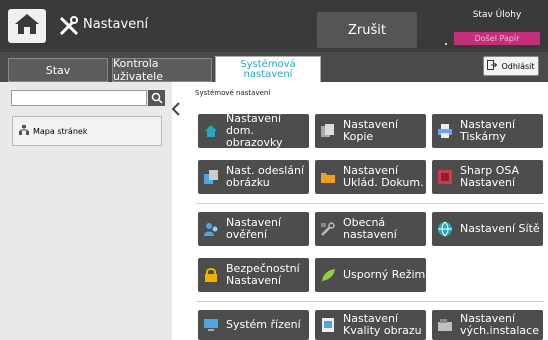  I want to click on send-image-icon, so click(211, 177).